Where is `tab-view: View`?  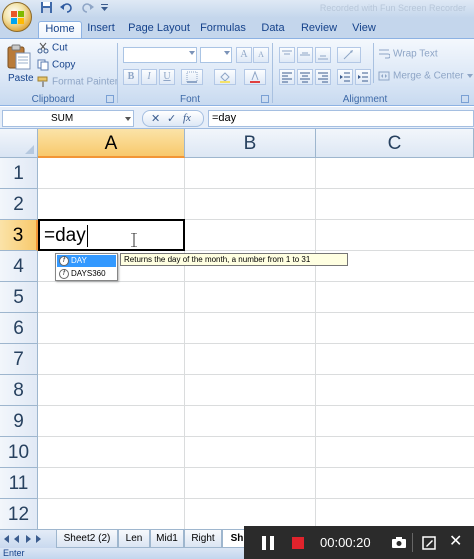
tab-view: View is located at coordinates (364, 29).